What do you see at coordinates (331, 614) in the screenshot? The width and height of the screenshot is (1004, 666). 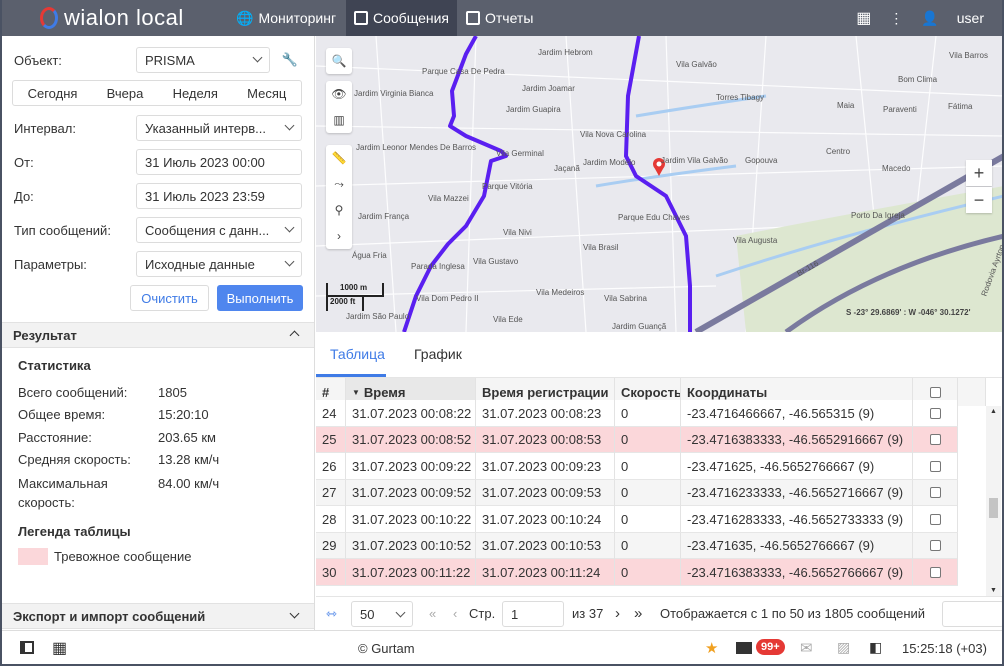 I see `fit-columns-icon: ⇿` at bounding box center [331, 614].